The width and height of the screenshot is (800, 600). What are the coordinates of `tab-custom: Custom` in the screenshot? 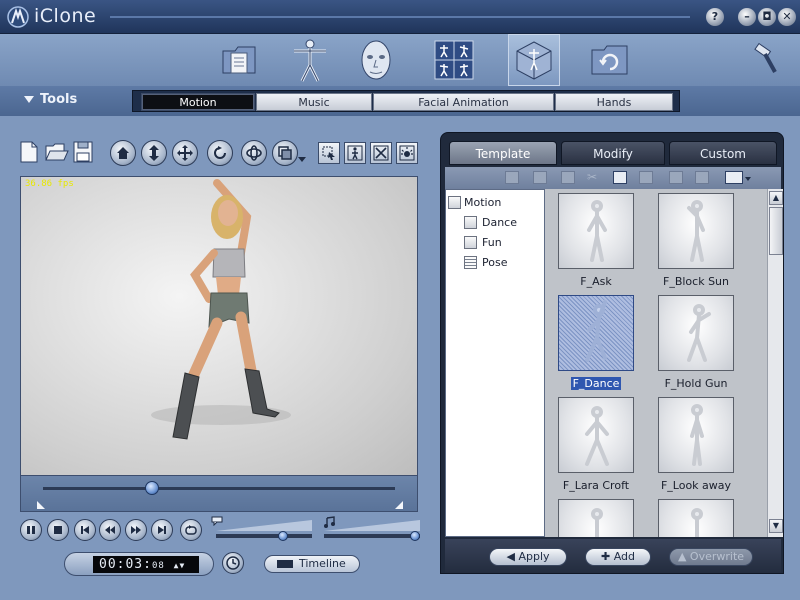 It's located at (723, 153).